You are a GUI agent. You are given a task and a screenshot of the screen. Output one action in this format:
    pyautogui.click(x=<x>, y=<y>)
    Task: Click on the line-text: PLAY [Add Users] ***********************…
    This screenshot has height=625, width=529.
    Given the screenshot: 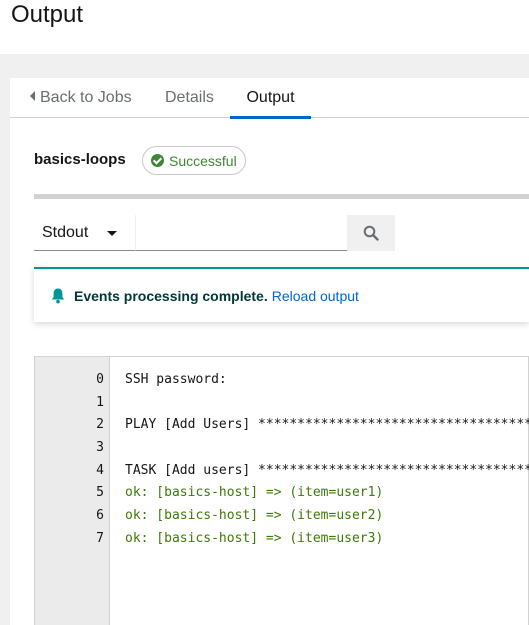 What is the action you would take?
    pyautogui.click(x=327, y=425)
    